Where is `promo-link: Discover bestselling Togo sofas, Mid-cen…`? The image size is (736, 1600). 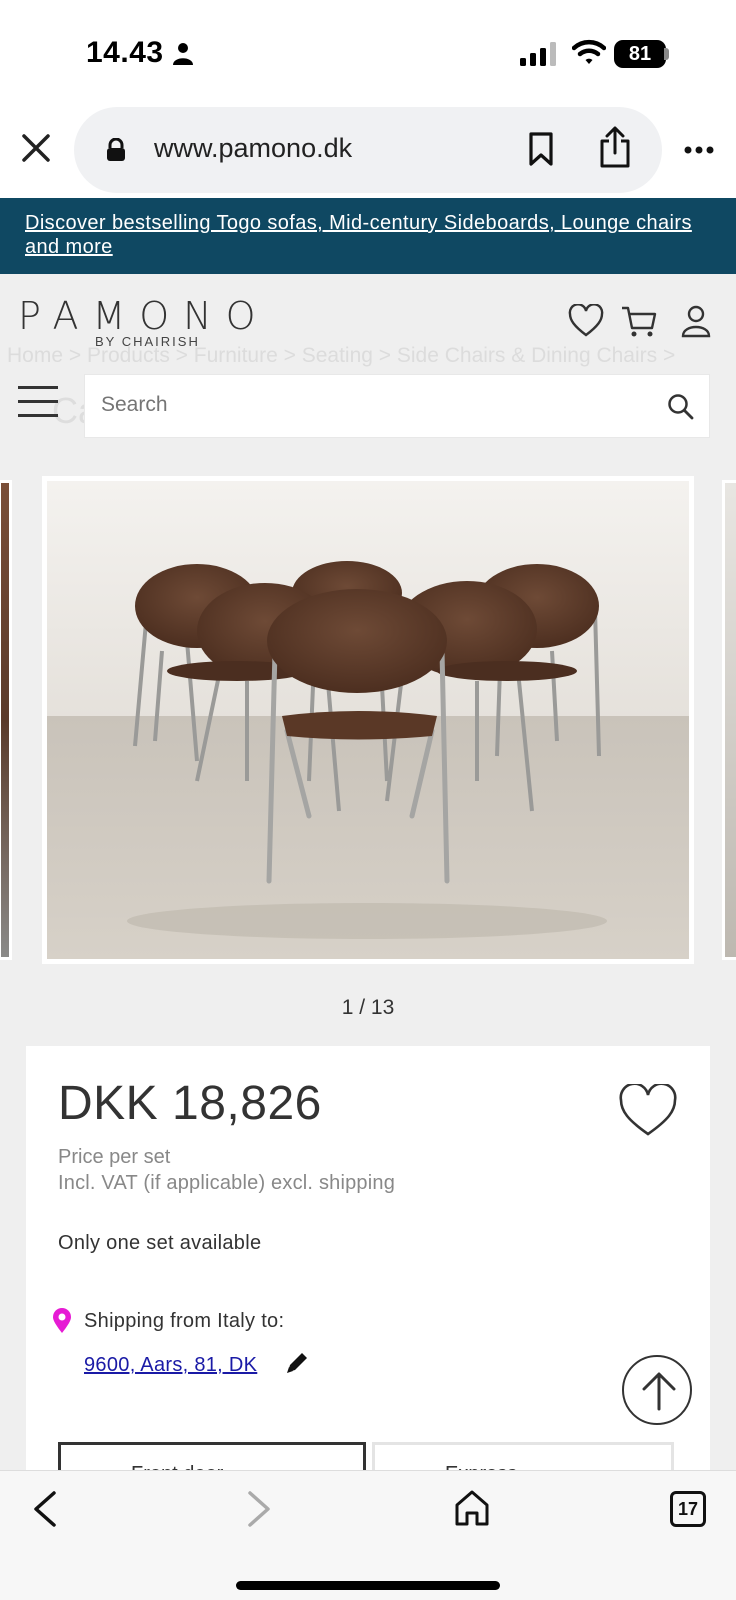 promo-link: Discover bestselling Togo sofas, Mid-cen… is located at coordinates (358, 235).